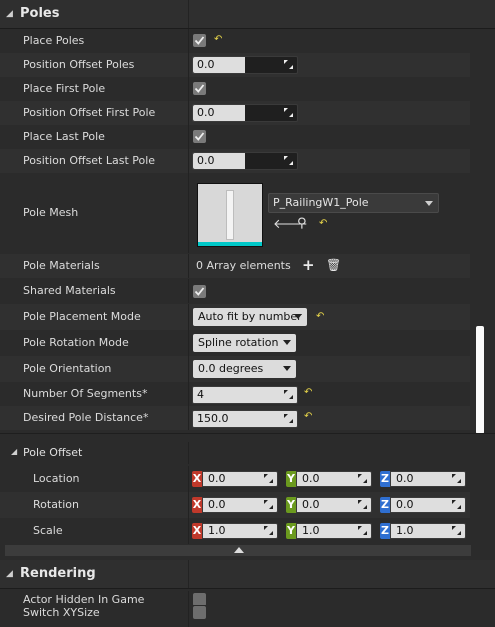 The width and height of the screenshot is (495, 627). What do you see at coordinates (235, 598) in the screenshot?
I see `property-row-actor-hidden-in-game: Actor Hidden In Game` at bounding box center [235, 598].